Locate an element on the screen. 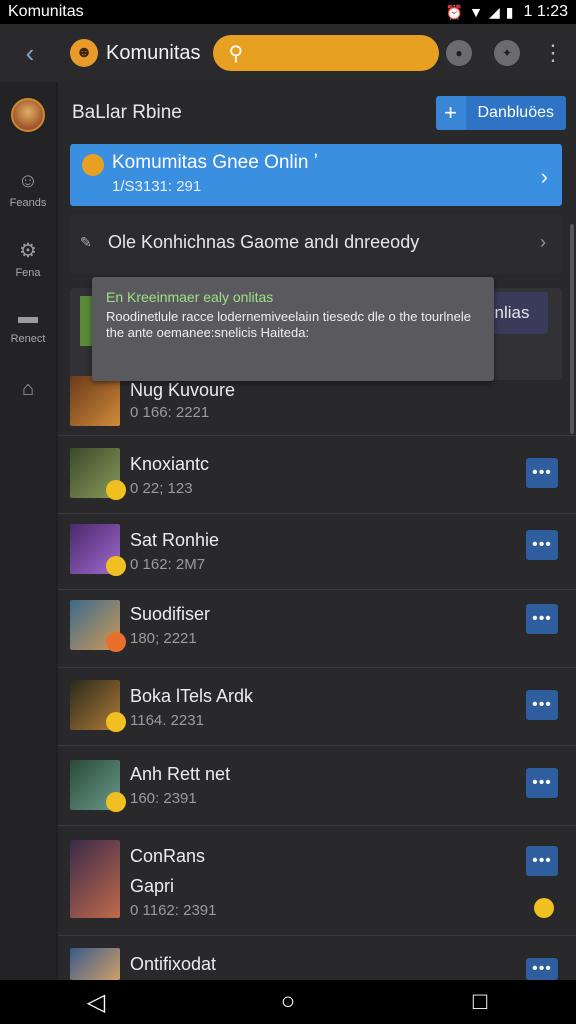  list-item-meta: 0 166: 2221 is located at coordinates (170, 412).